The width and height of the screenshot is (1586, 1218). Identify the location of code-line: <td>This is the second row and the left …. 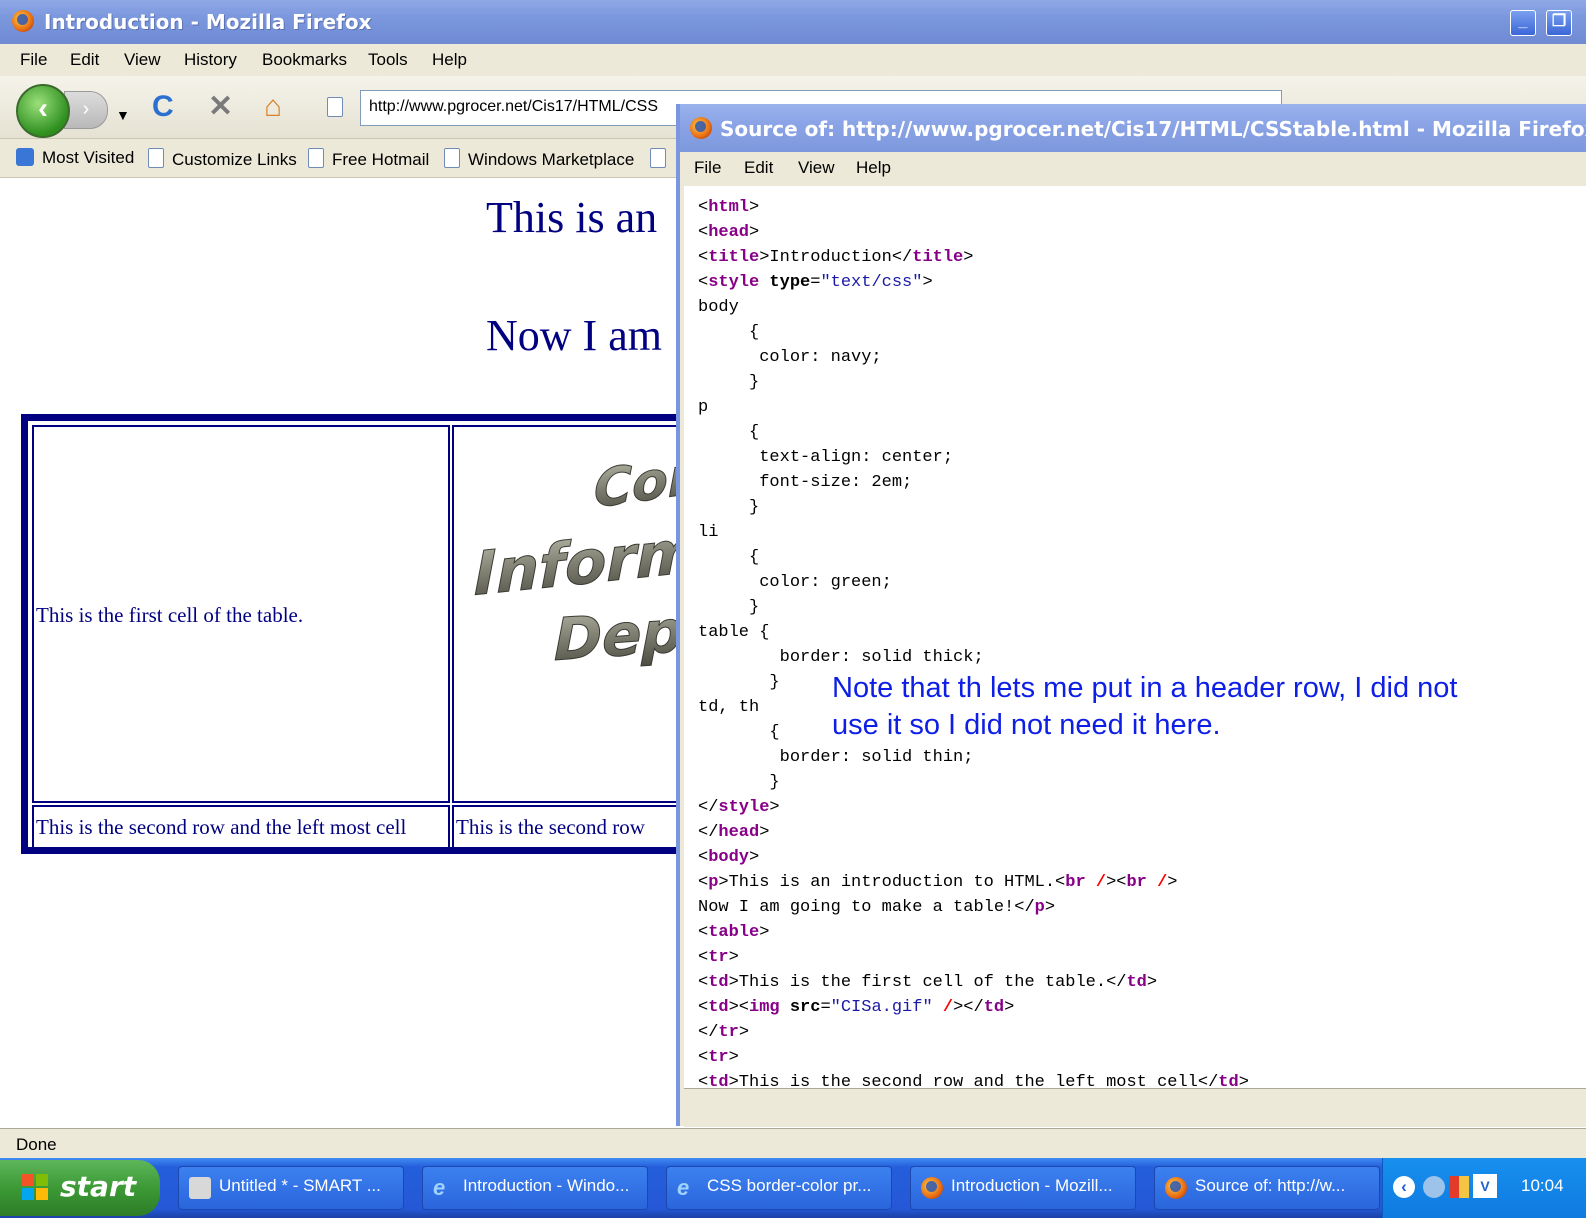
(973, 1080).